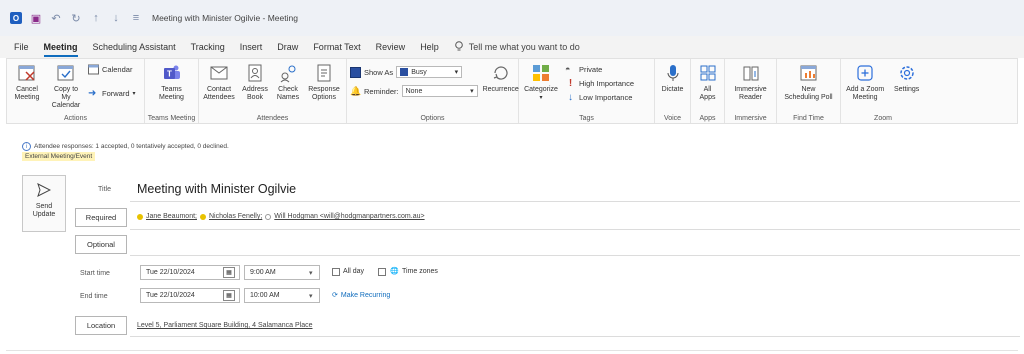  What do you see at coordinates (101, 217) in the screenshot?
I see `required-button: Required` at bounding box center [101, 217].